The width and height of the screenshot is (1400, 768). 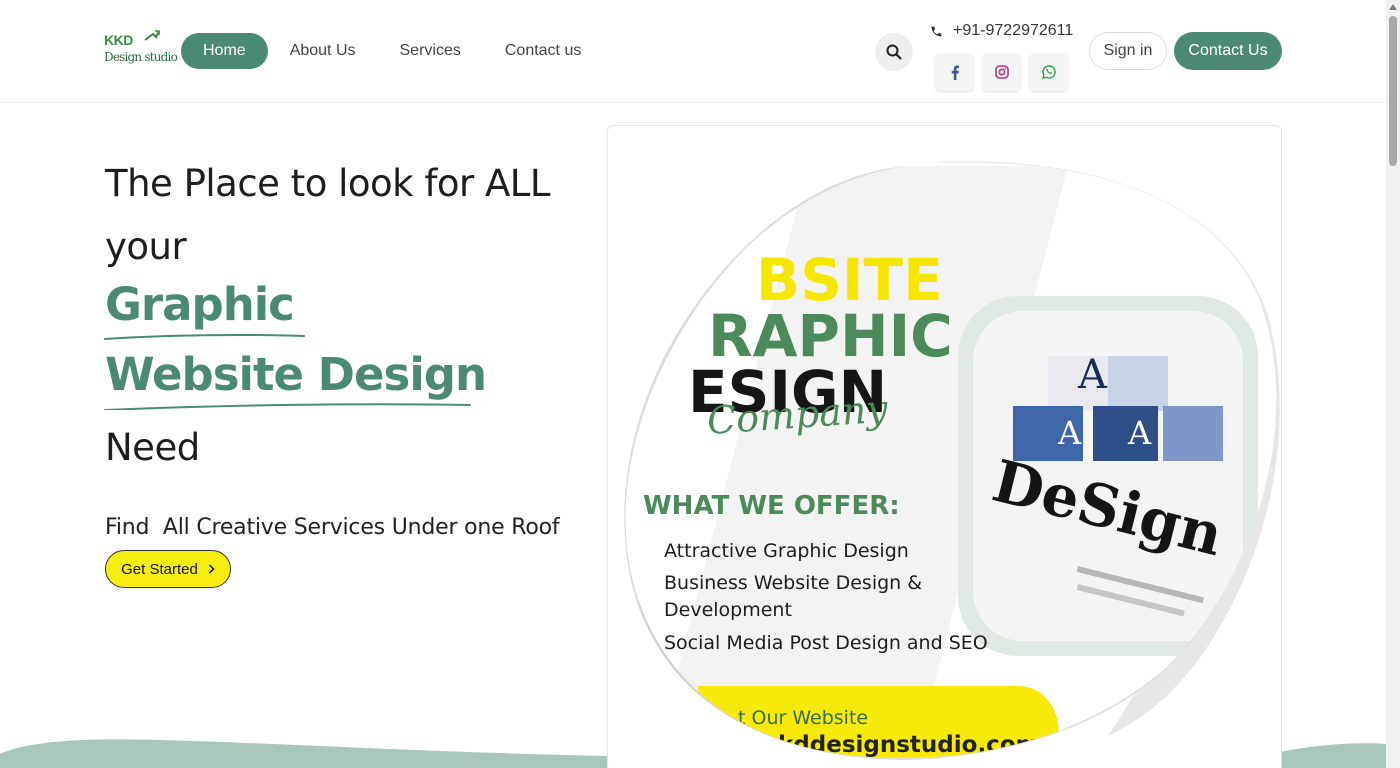 I want to click on banner-visit: t Our Website, so click(x=803, y=718).